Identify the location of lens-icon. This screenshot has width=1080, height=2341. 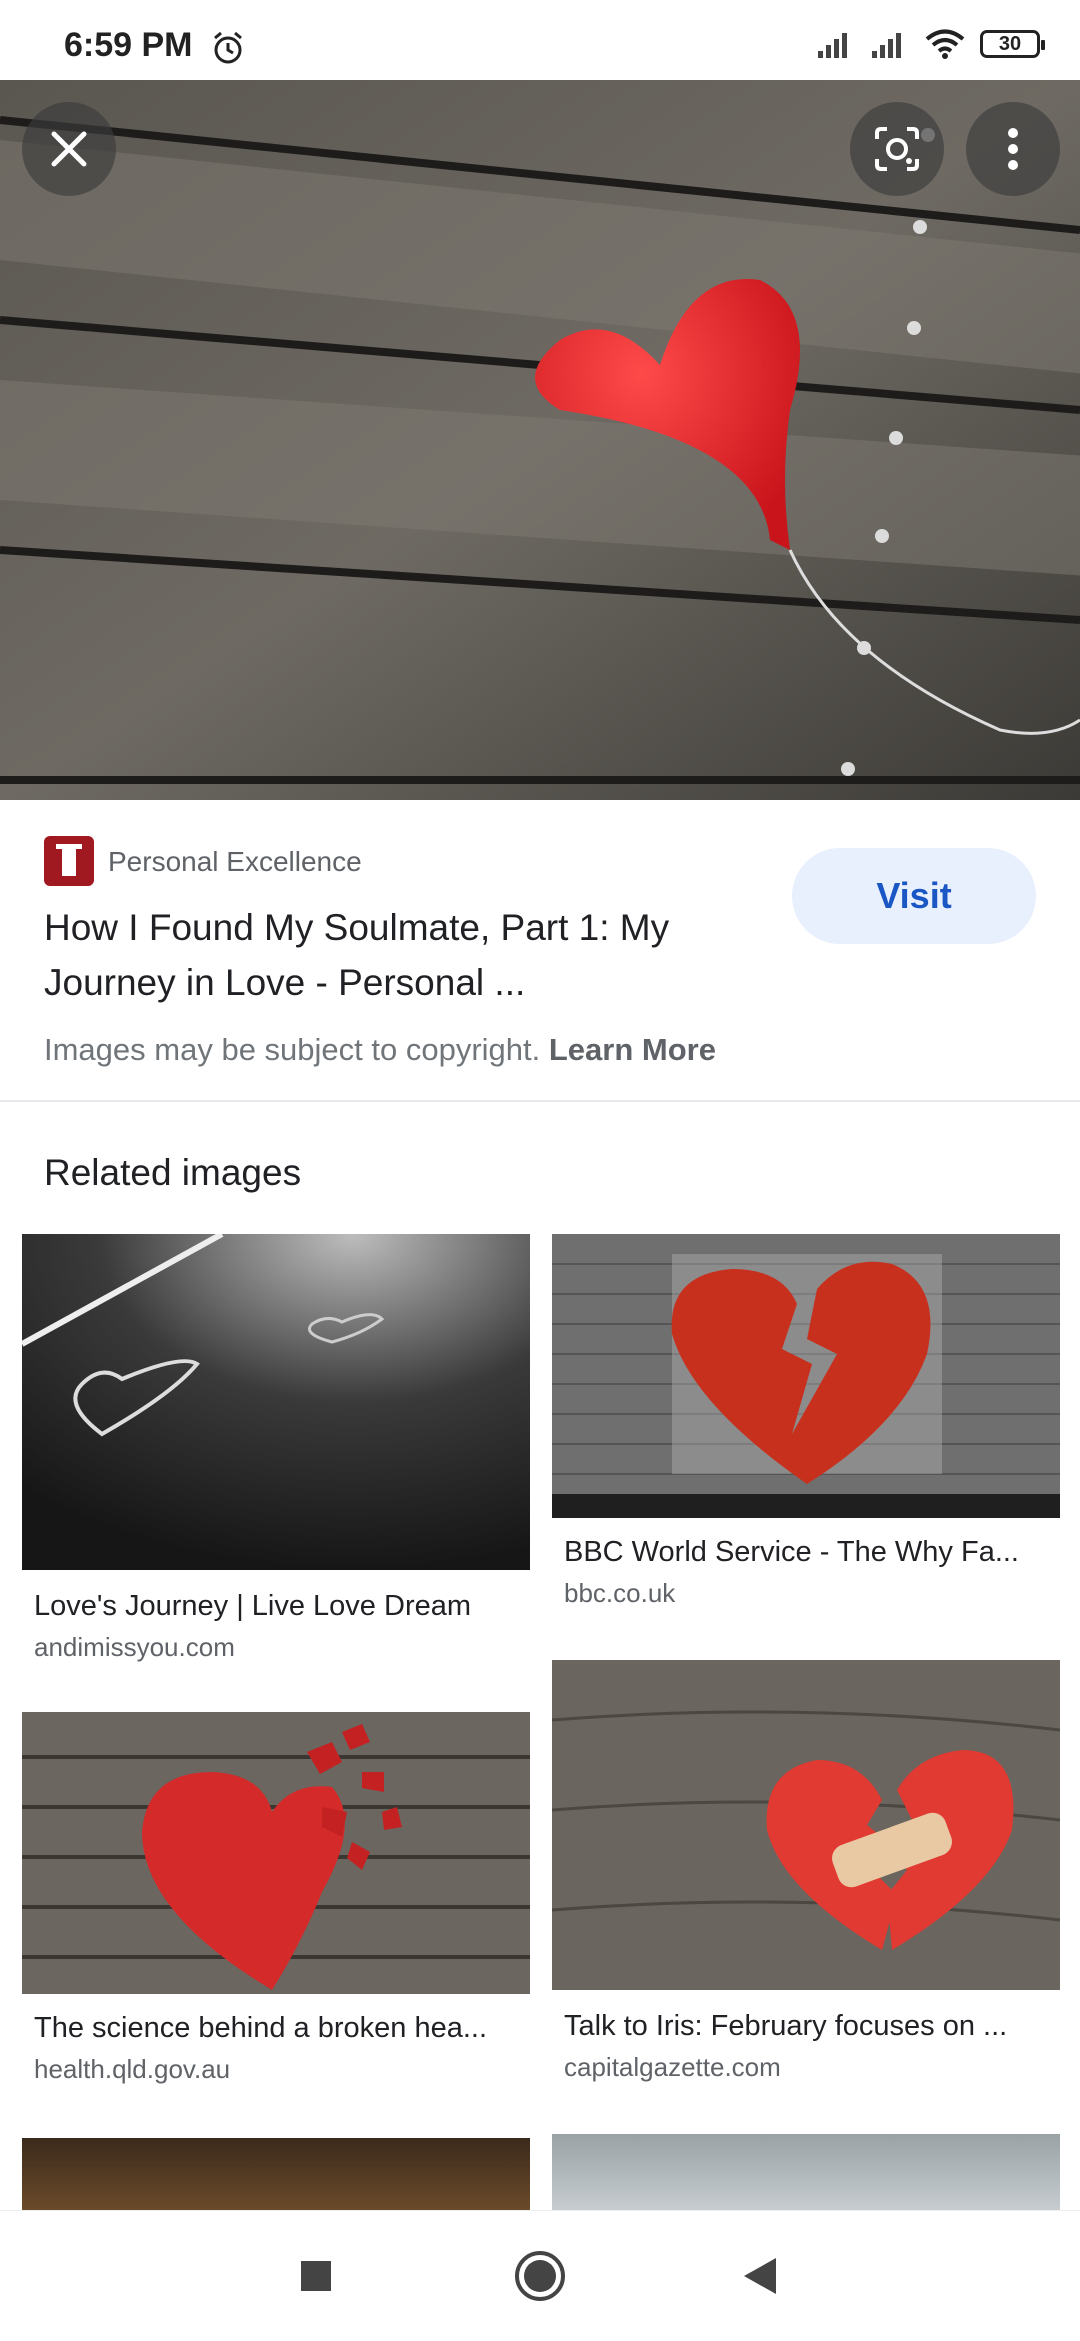
(897, 149).